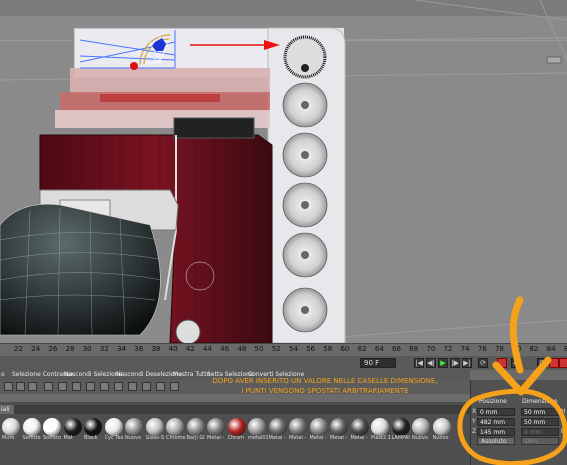 This screenshot has width=567, height=465. What do you see at coordinates (156, 349) in the screenshot?
I see `timeline-tick: 38` at bounding box center [156, 349].